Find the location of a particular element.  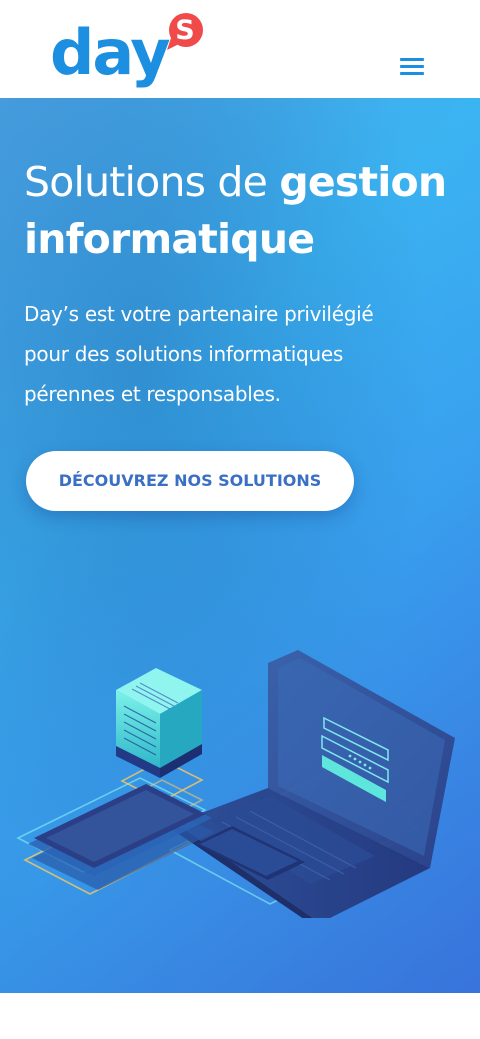

days-logo: day S is located at coordinates (130, 53).